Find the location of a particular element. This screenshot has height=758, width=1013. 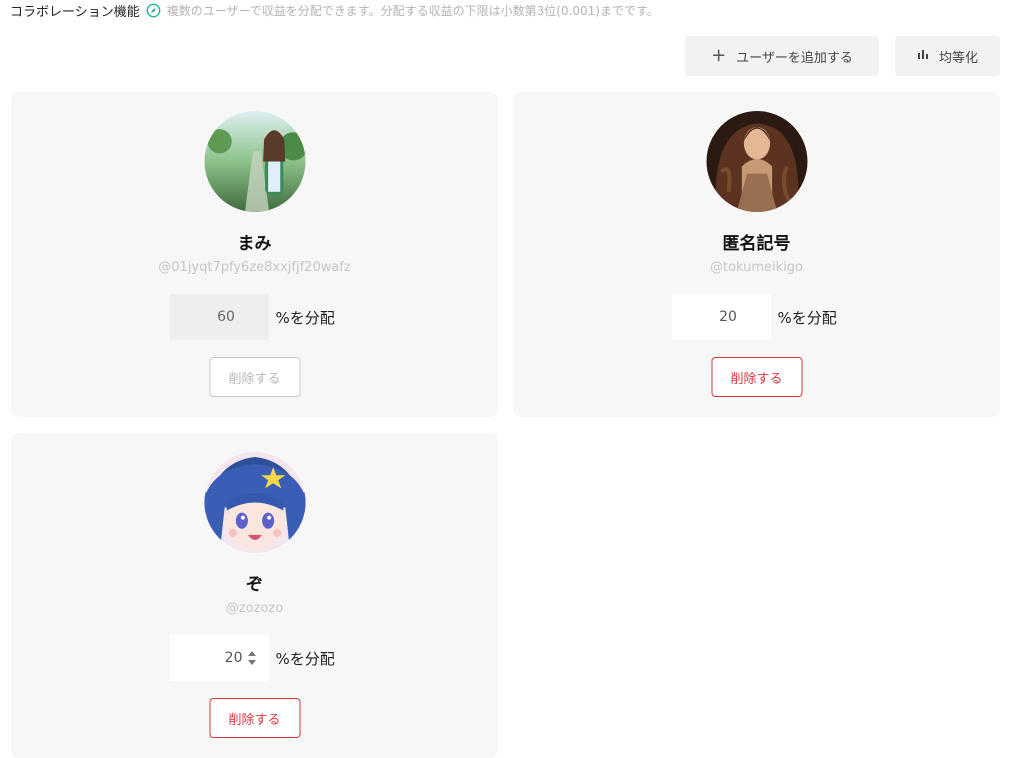

user-name: ぞ is located at coordinates (254, 585).